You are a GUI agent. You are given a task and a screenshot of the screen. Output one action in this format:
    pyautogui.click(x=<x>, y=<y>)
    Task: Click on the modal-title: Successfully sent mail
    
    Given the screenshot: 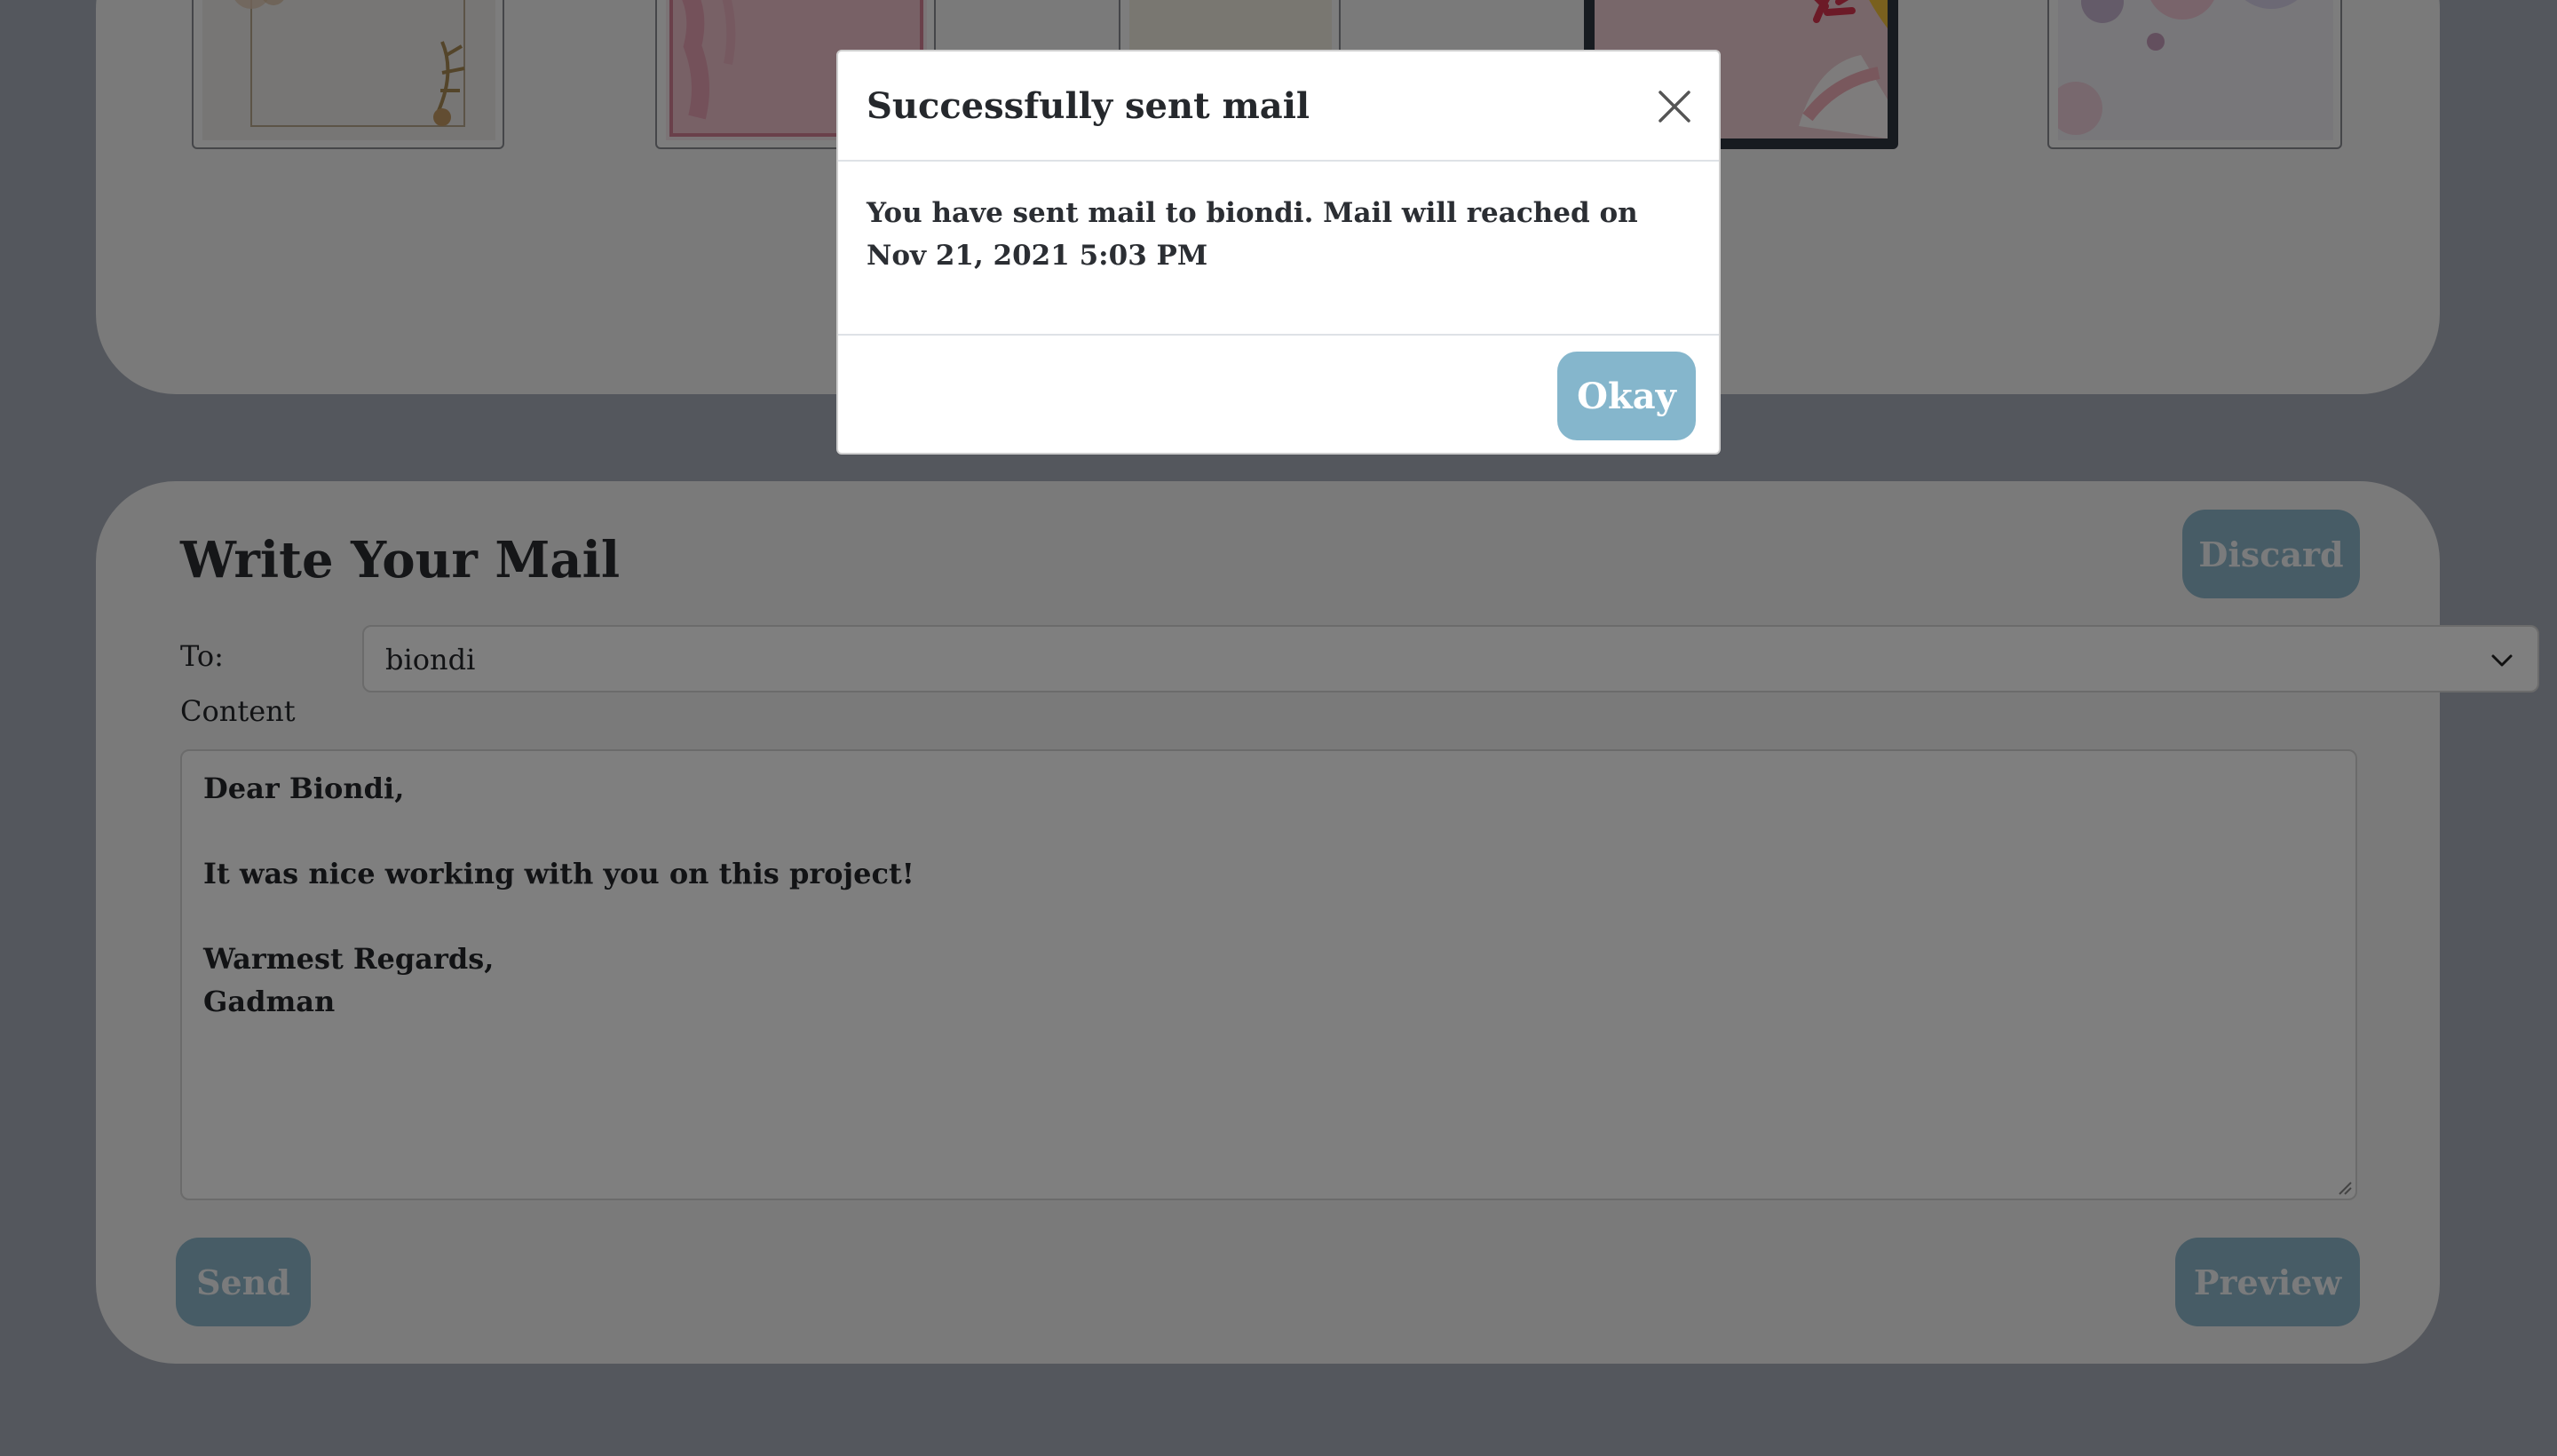 What is the action you would take?
    pyautogui.click(x=1088, y=106)
    